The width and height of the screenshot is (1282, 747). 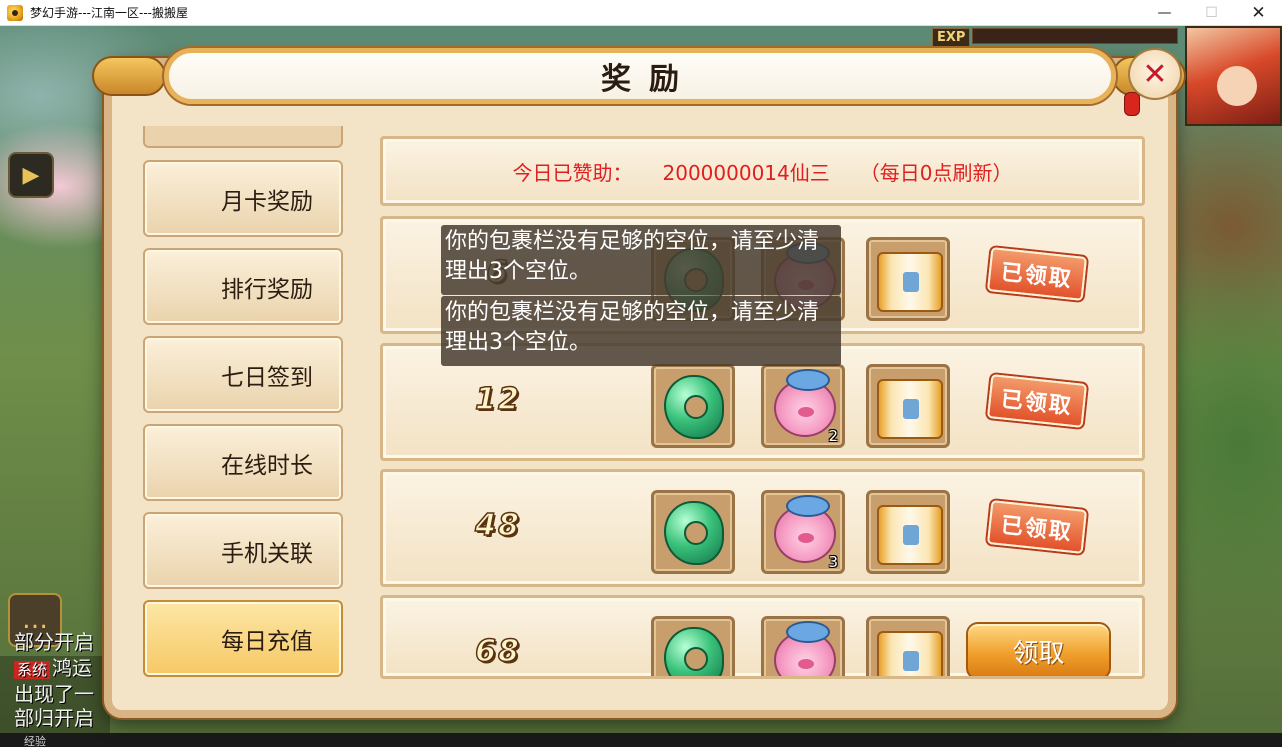 I want to click on reward-slot: 4, so click(x=803, y=646).